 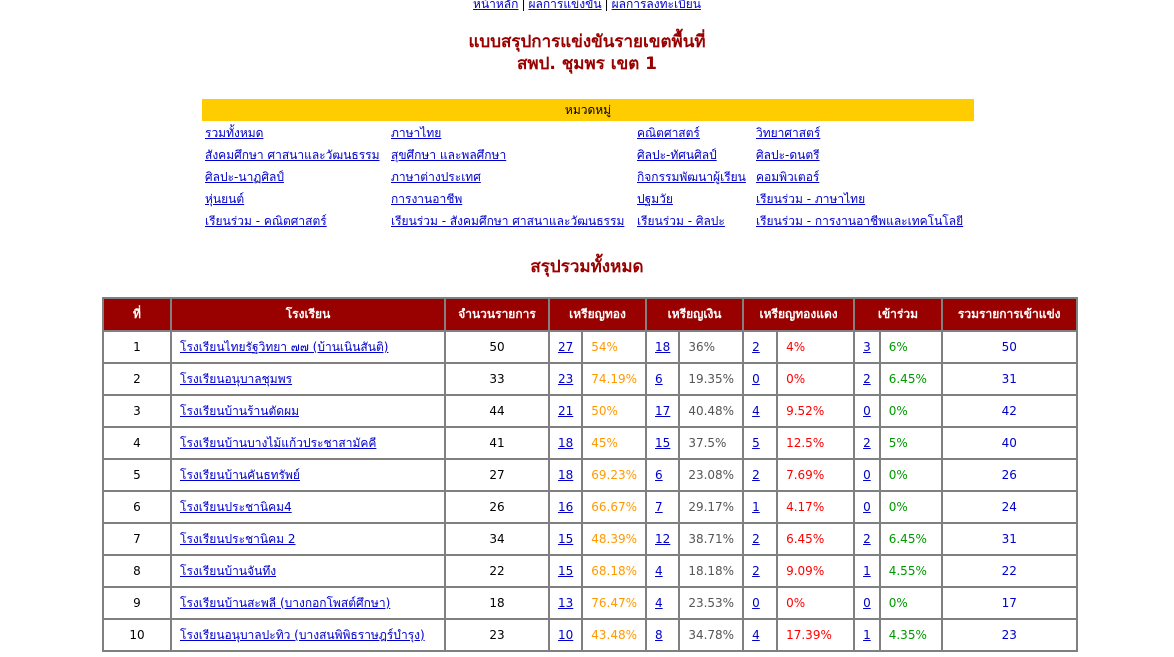 I want to click on gold-count-cell: 18, so click(x=565, y=443).